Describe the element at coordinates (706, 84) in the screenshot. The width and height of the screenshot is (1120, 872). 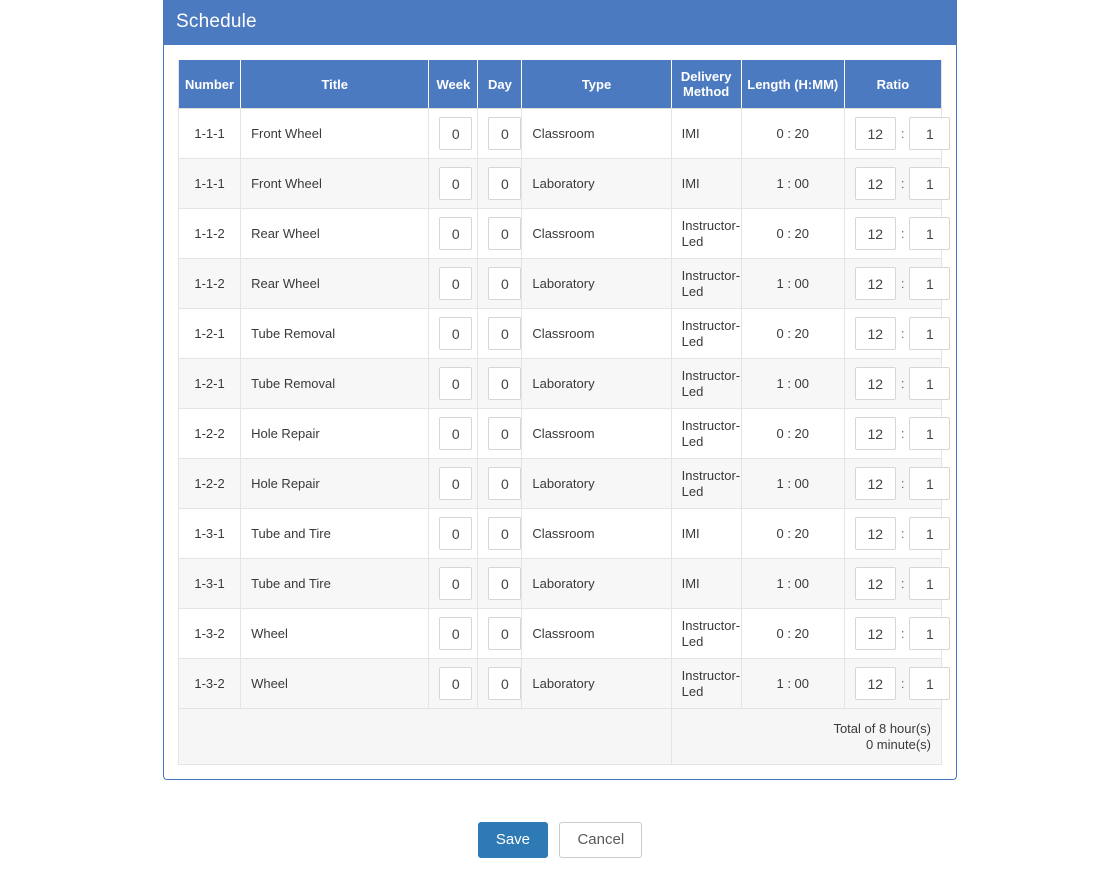
I see `column-header-delivery: Delivery Method` at that location.